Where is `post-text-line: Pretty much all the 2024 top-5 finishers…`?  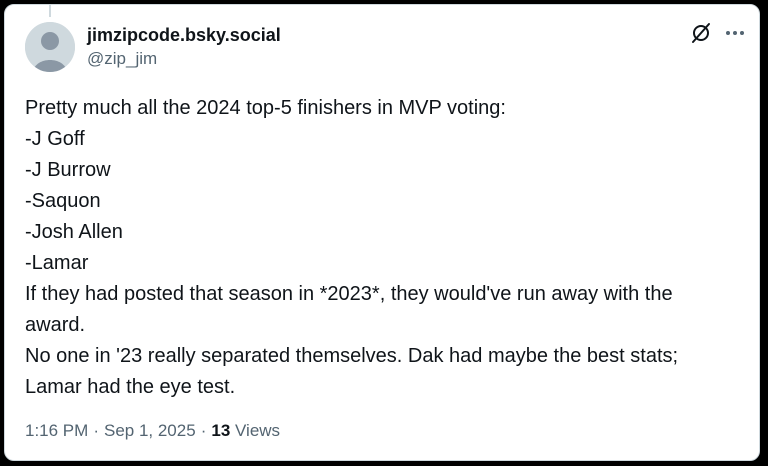
post-text-line: Pretty much all the 2024 top-5 finishers… is located at coordinates (265, 108).